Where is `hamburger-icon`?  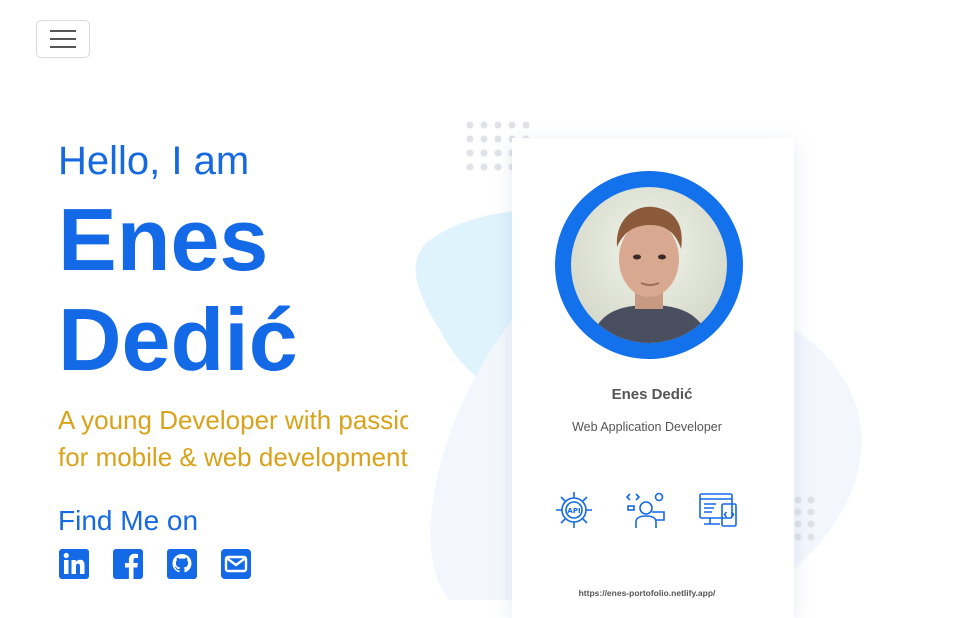
hamburger-icon is located at coordinates (63, 39).